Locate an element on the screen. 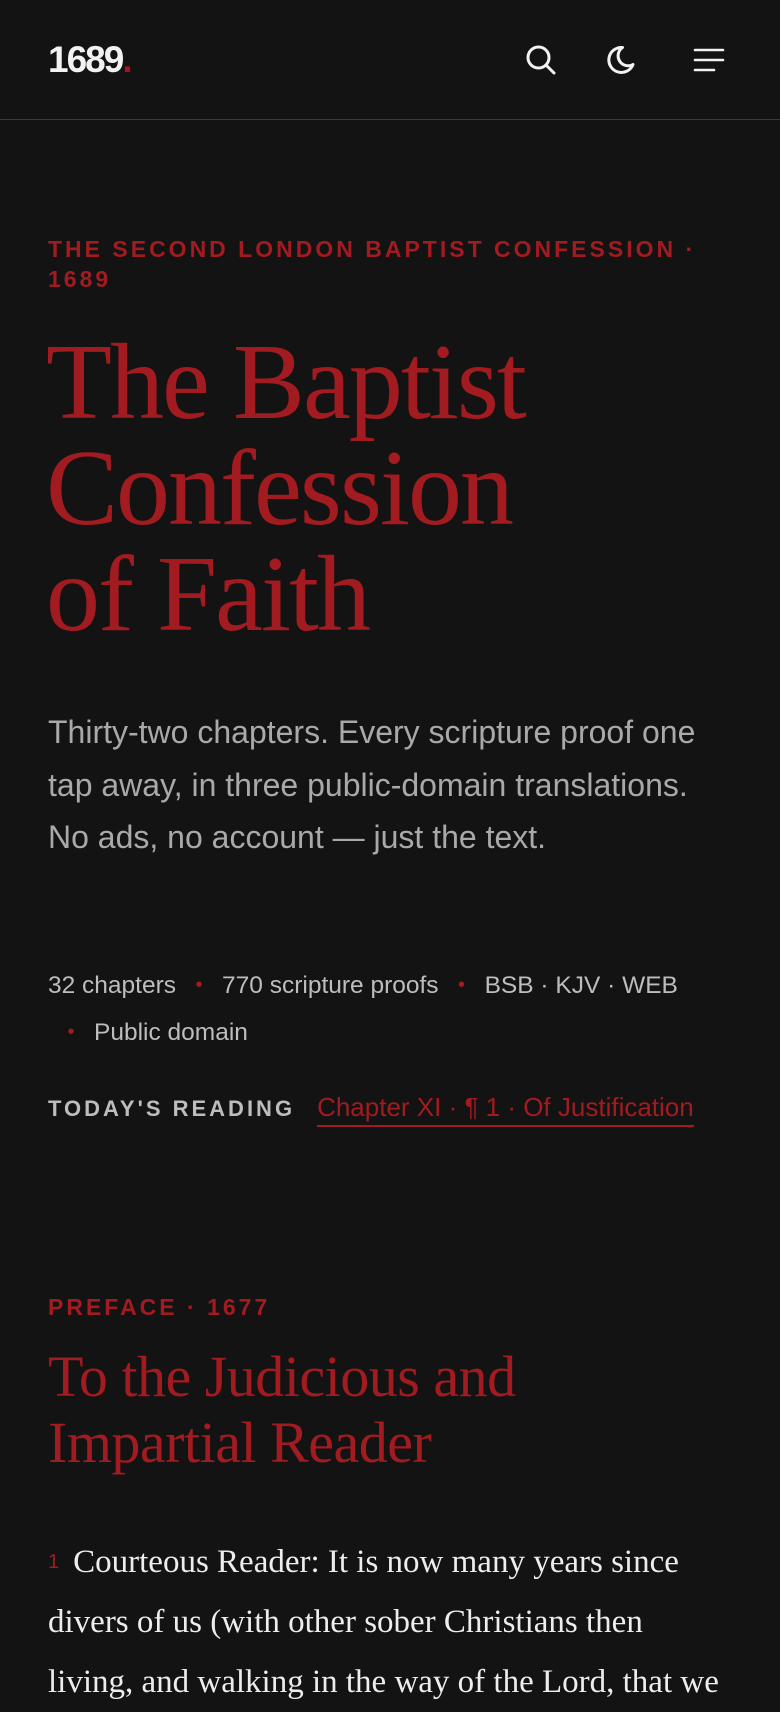 This screenshot has width=780, height=1712. stat-proofs: 770 scripture proofs is located at coordinates (330, 985).